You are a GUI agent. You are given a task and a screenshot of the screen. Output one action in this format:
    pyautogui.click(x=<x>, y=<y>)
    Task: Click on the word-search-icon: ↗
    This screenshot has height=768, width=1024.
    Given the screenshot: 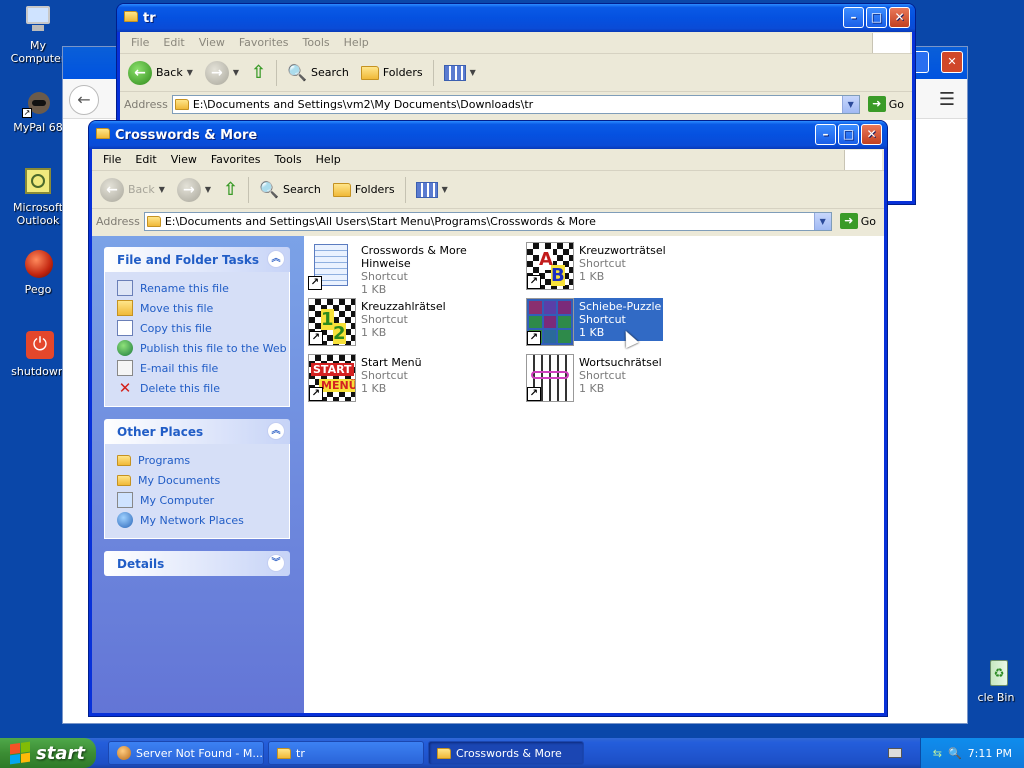 What is the action you would take?
    pyautogui.click(x=550, y=378)
    